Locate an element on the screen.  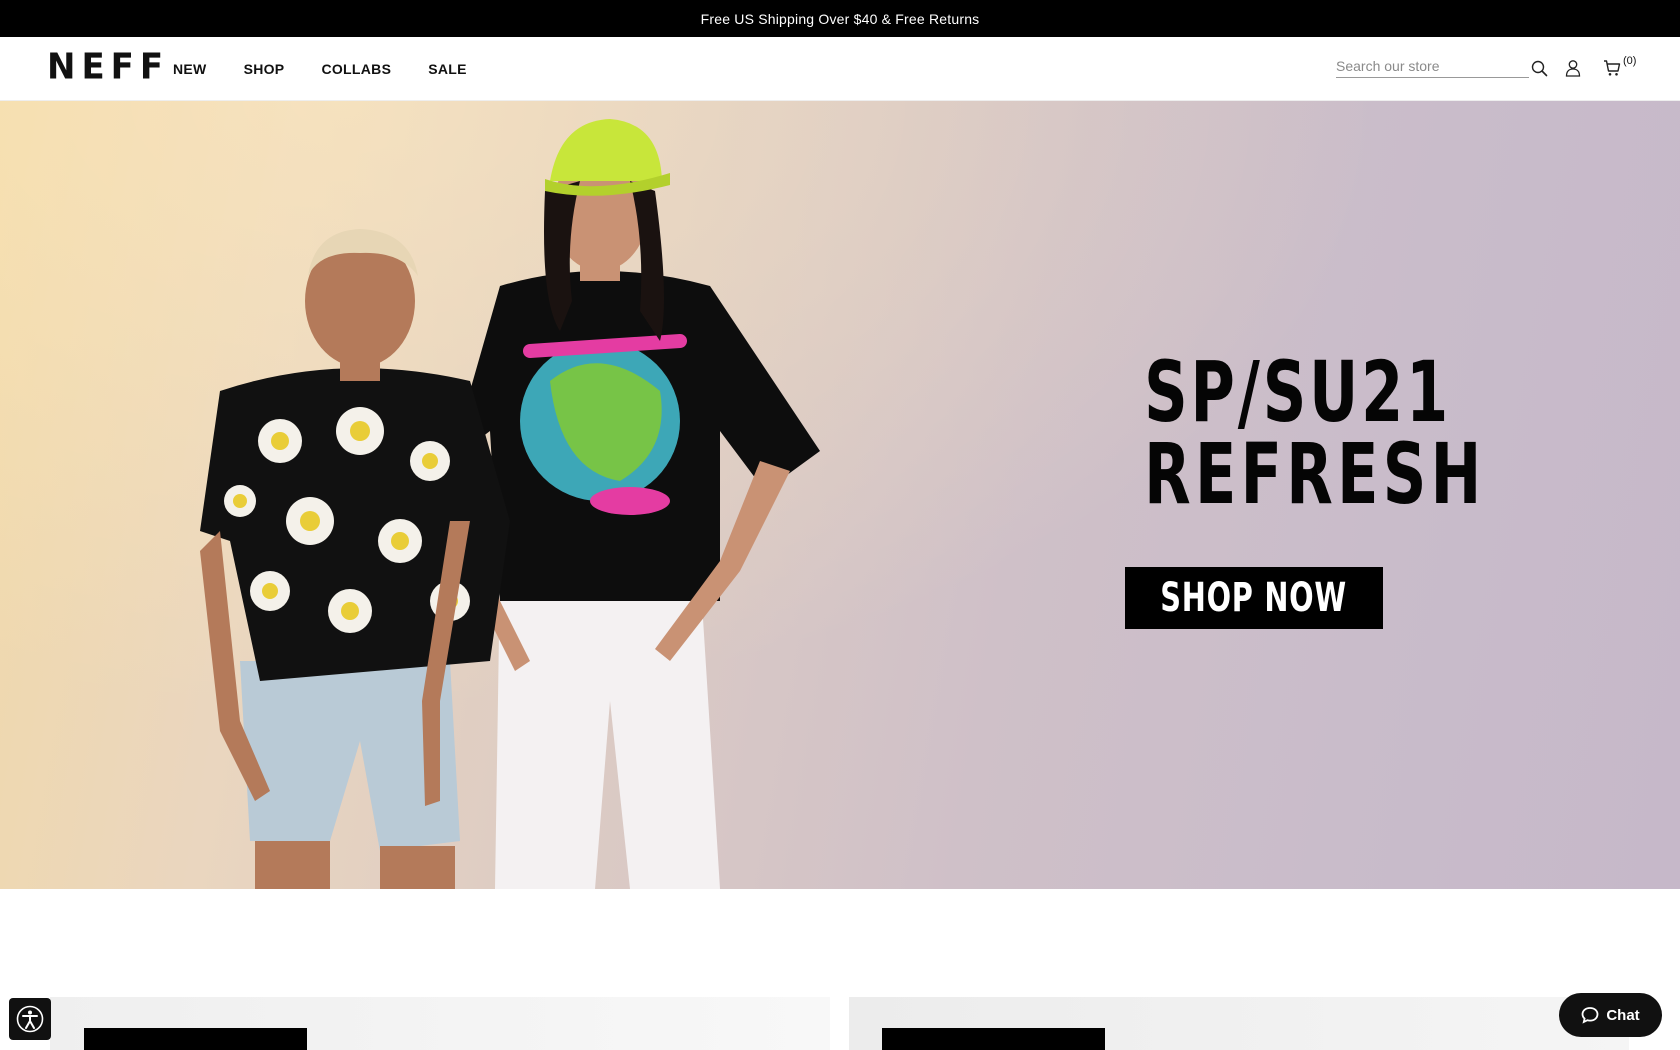
shop-now-label: SHOP NOW is located at coordinates (1254, 598).